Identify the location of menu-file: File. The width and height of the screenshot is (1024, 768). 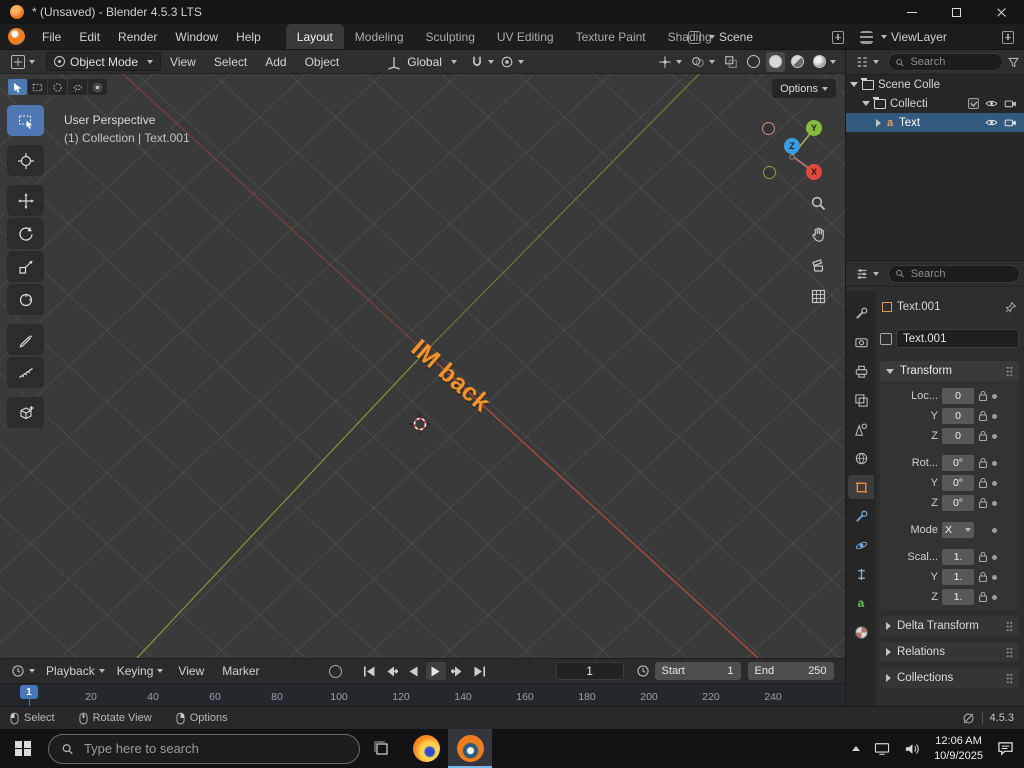
(51, 36).